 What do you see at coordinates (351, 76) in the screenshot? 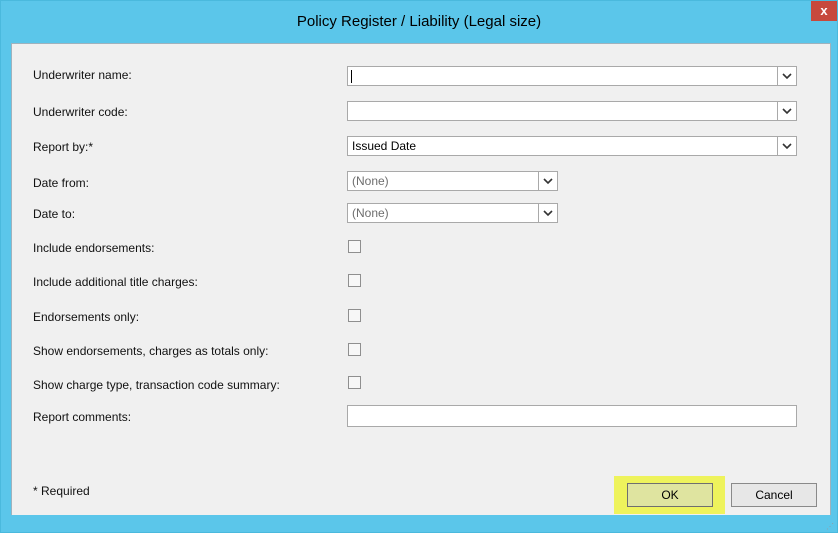
I see `text-caret` at bounding box center [351, 76].